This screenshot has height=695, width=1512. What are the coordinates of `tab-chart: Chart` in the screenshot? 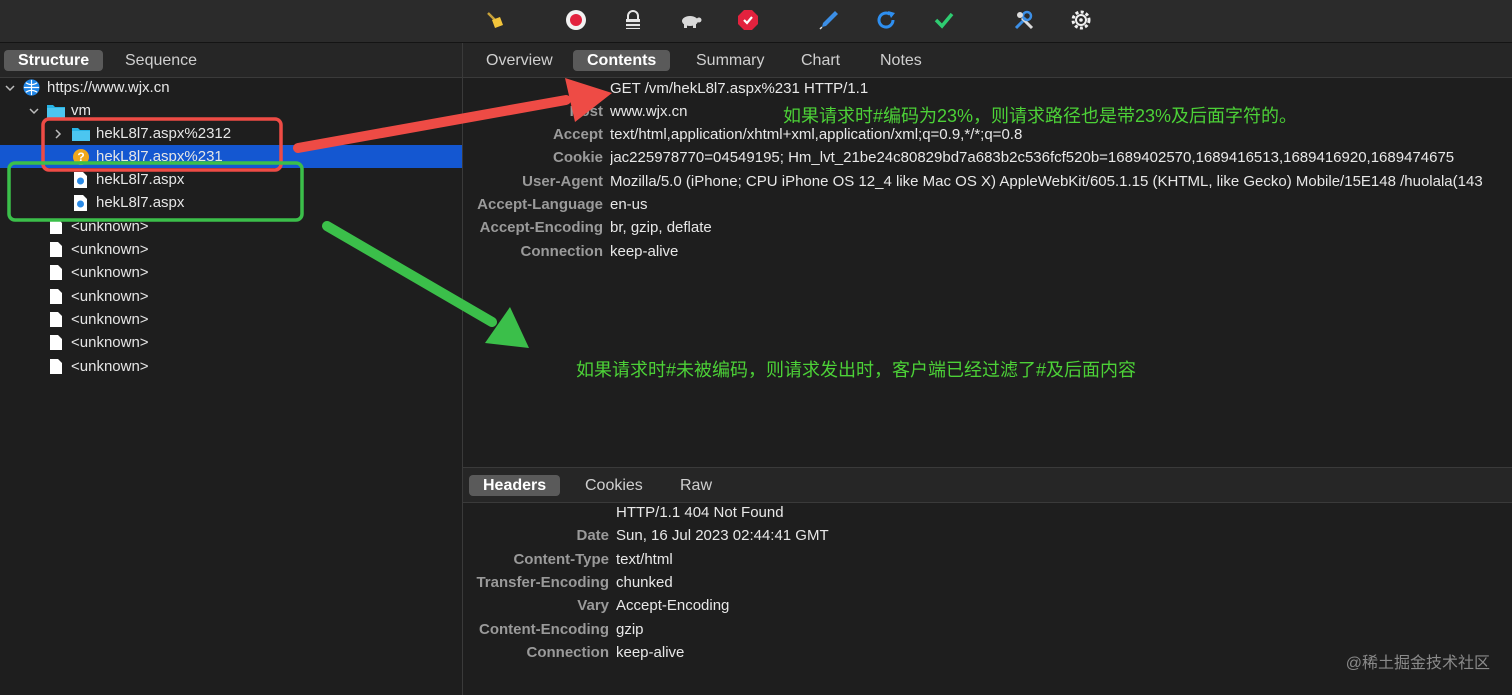 It's located at (820, 60).